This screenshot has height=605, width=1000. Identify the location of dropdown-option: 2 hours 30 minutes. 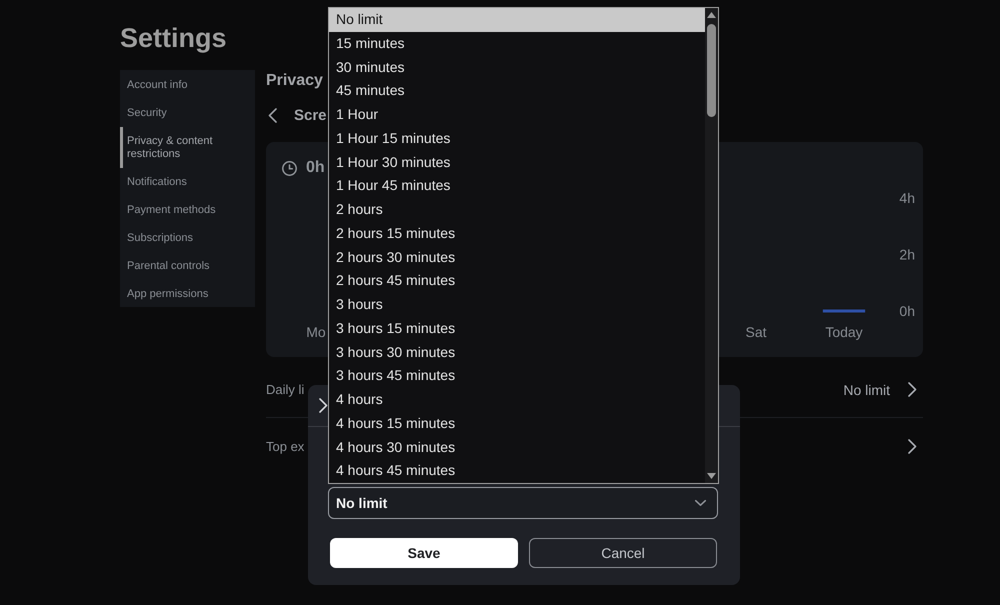
(517, 258).